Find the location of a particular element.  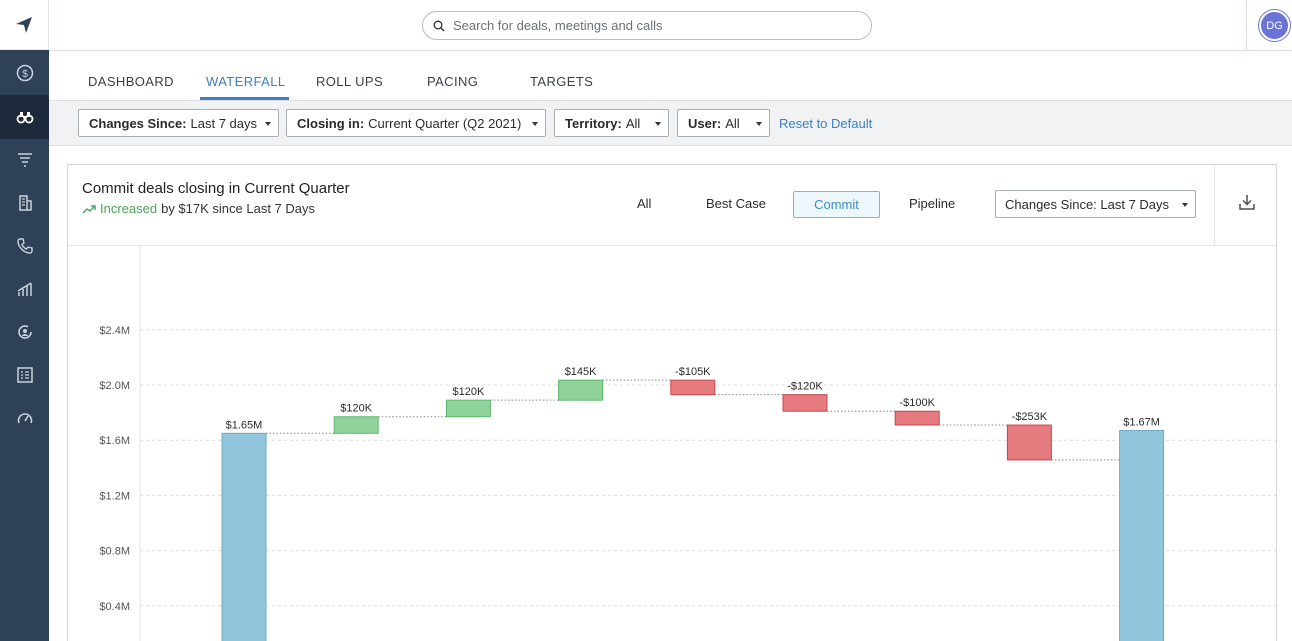

app-logo is located at coordinates (24, 25).